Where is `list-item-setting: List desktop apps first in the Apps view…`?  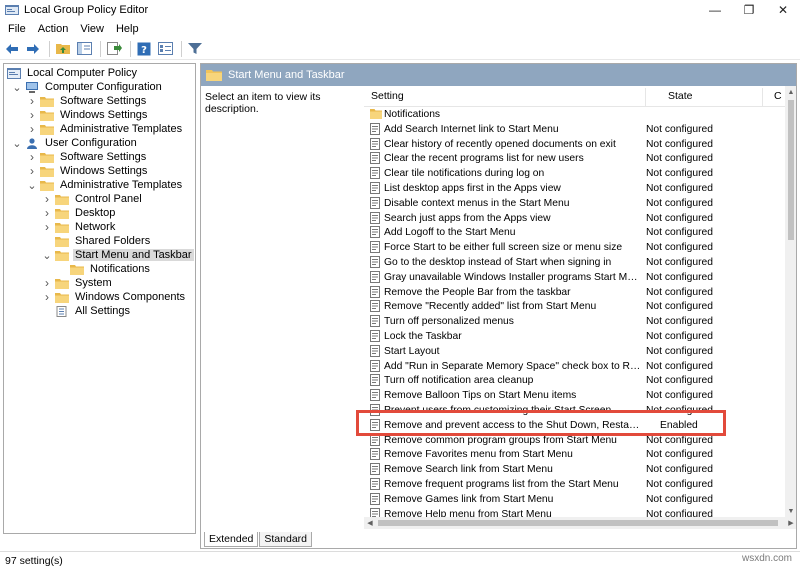 list-item-setting: List desktop apps first in the Apps view… is located at coordinates (575, 188).